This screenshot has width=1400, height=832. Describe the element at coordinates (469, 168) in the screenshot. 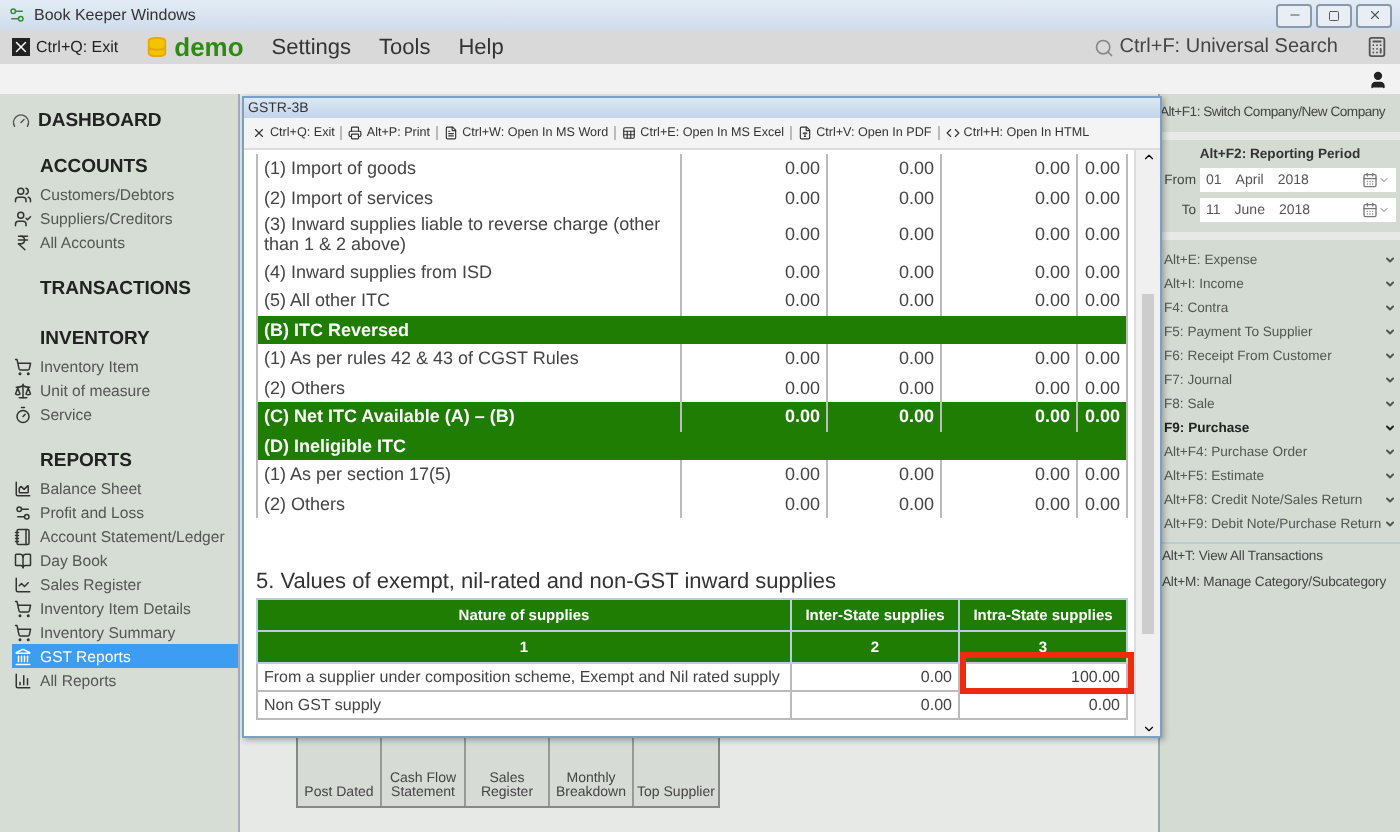

I see `table-cell: (1) Import of goods` at that location.